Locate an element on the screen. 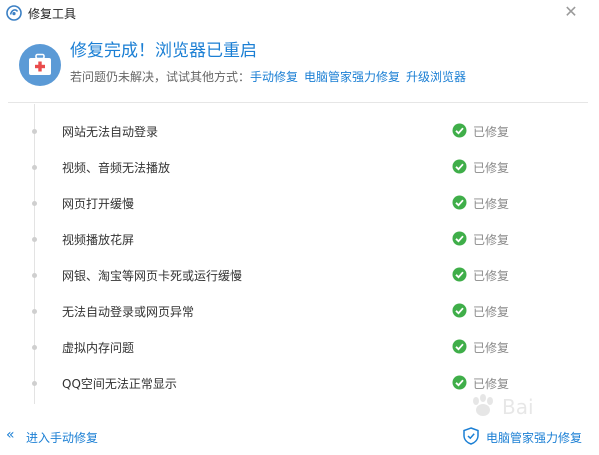 This screenshot has height=455, width=599. item-label: 视频、音频无法播放 is located at coordinates (116, 168).